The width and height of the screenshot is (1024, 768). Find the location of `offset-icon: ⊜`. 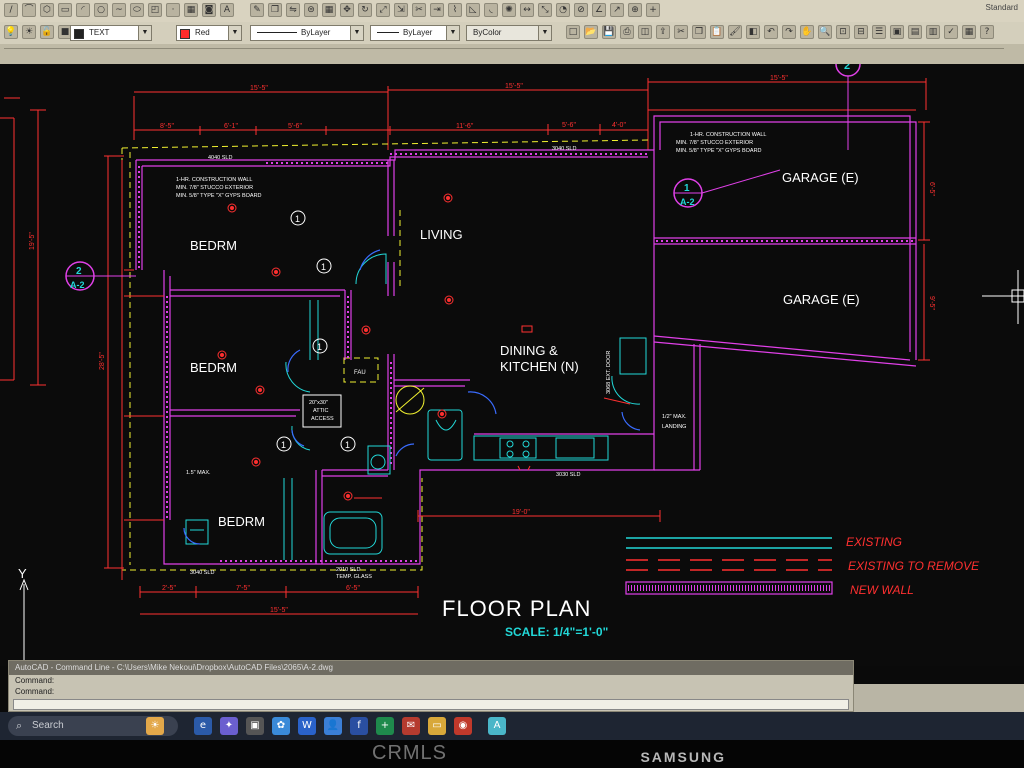

offset-icon: ⊜ is located at coordinates (311, 10).